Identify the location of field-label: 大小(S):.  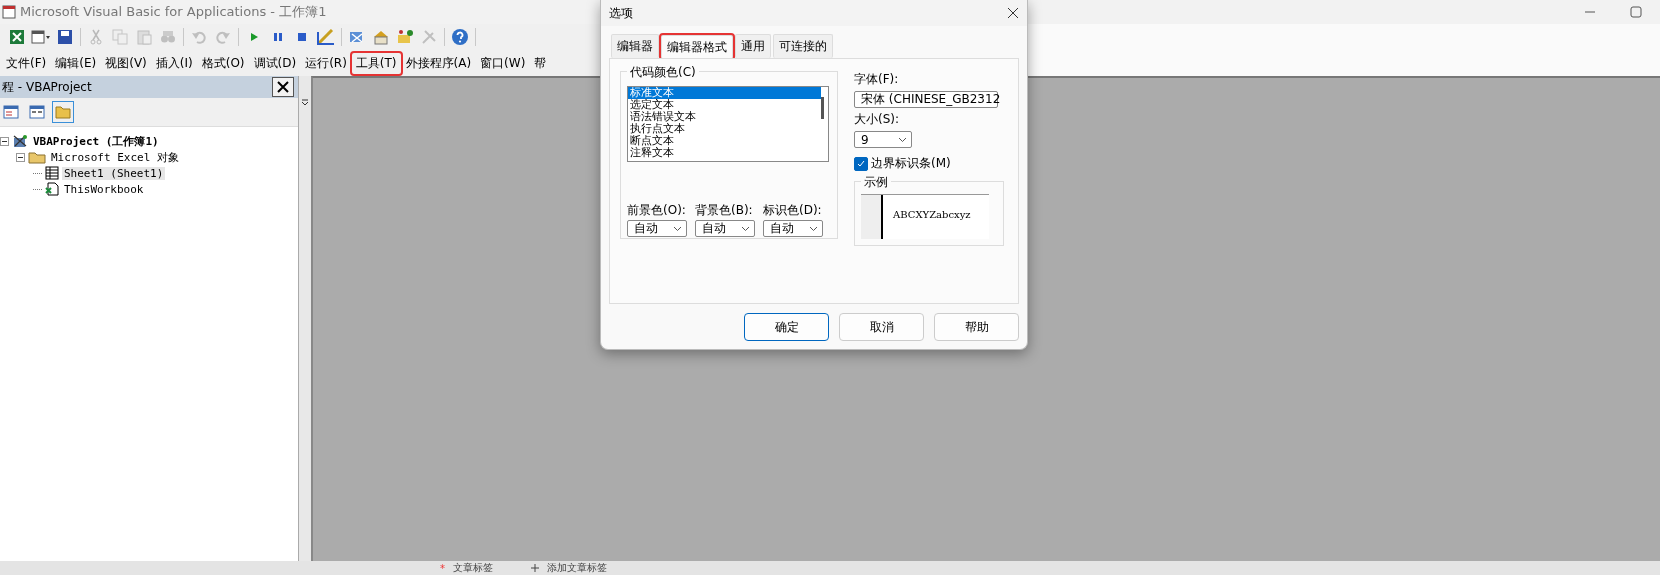
(877, 119).